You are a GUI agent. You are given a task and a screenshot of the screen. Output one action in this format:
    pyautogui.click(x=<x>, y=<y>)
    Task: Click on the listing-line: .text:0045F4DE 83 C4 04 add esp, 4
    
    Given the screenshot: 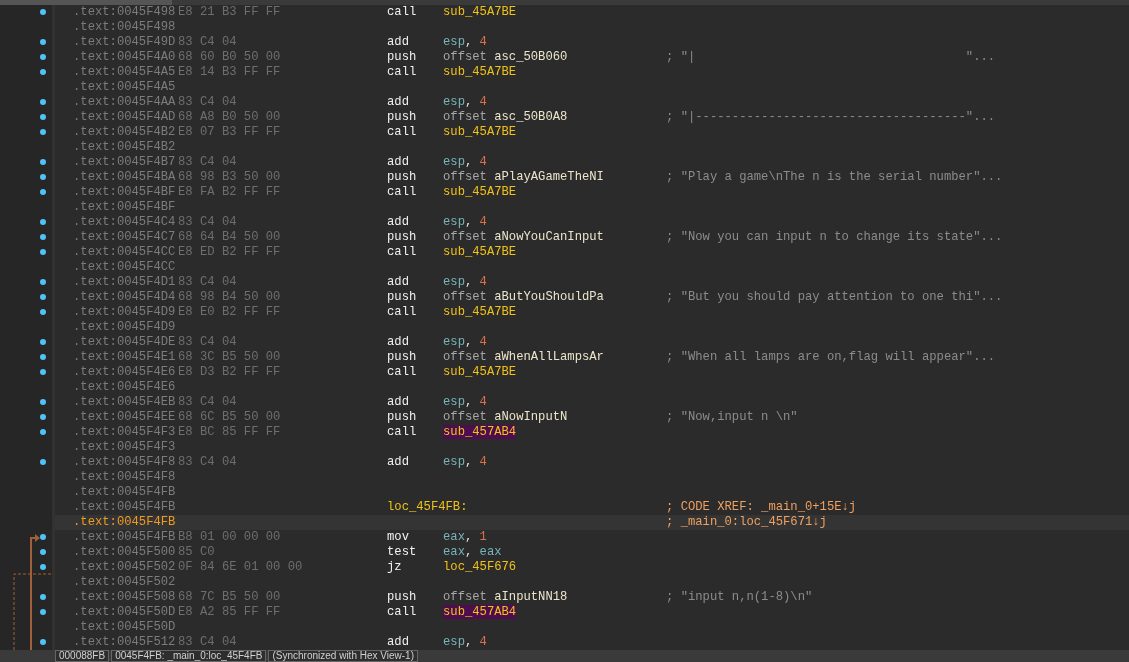 What is the action you would take?
    pyautogui.click(x=592, y=342)
    